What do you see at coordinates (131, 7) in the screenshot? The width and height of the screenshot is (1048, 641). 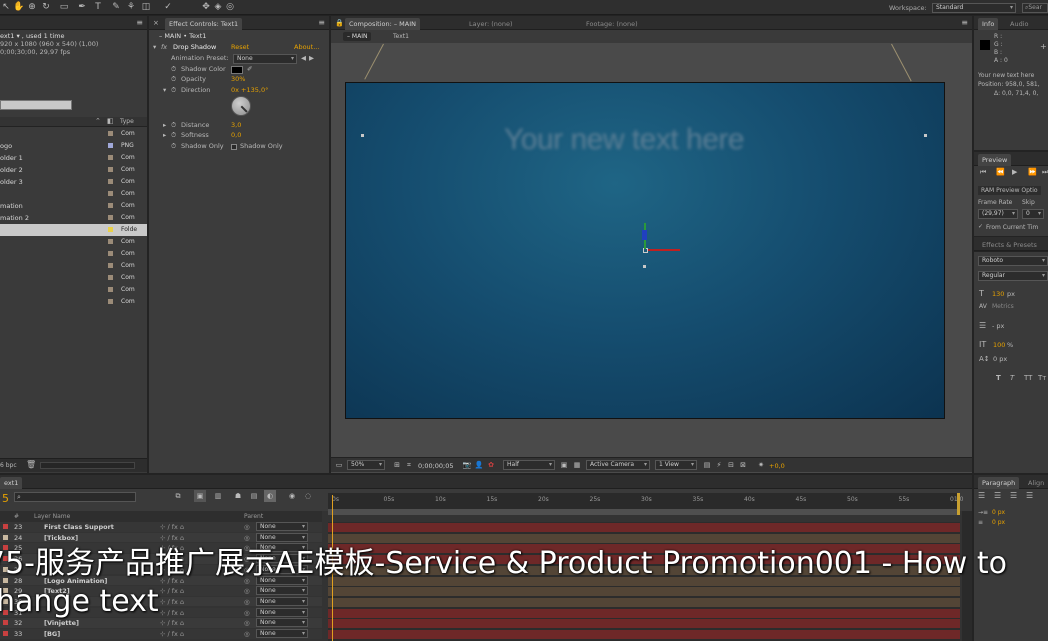 I see `clone-tool-icon: ⚘` at bounding box center [131, 7].